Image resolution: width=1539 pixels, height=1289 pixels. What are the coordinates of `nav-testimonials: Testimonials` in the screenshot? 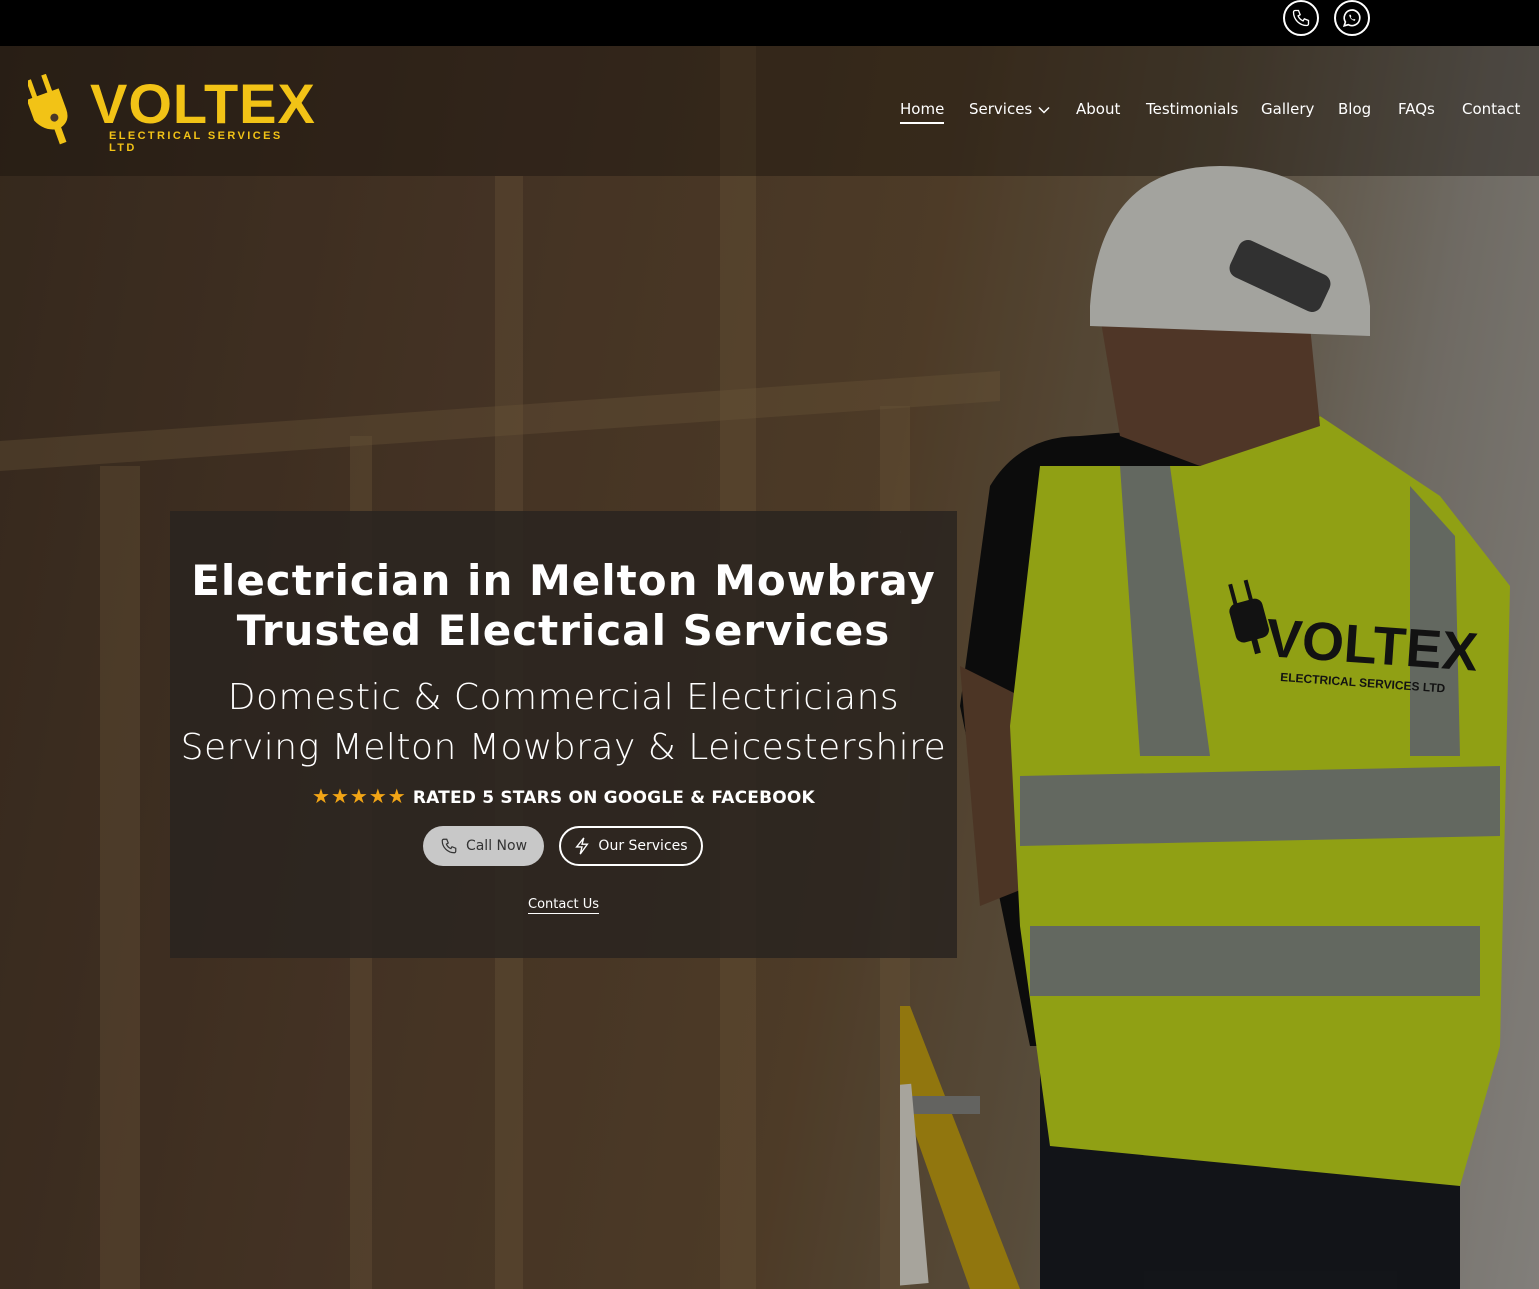 It's located at (1192, 109).